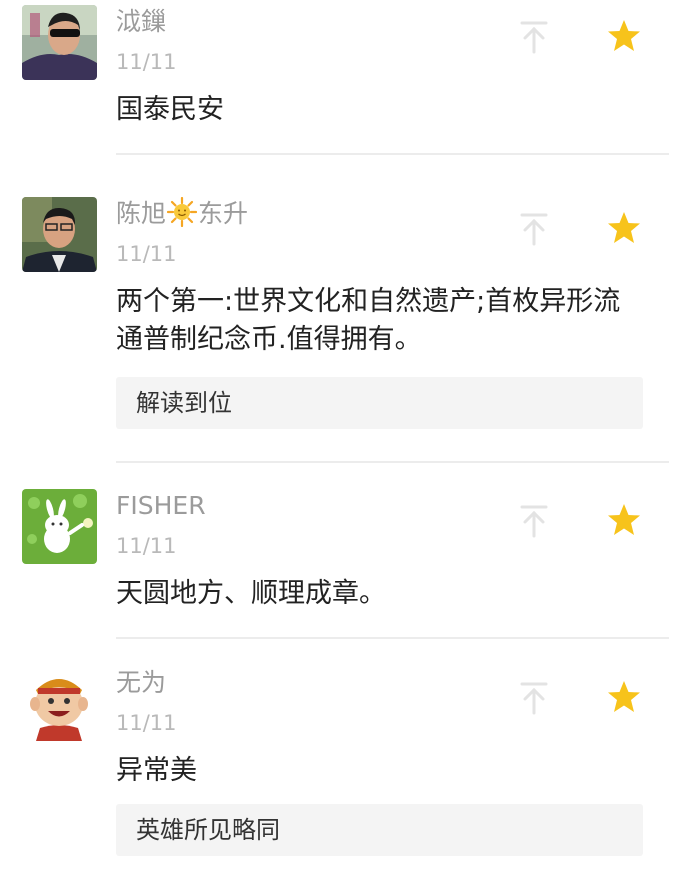 This screenshot has width=682, height=878. I want to click on comment-author: FISHER, so click(161, 505).